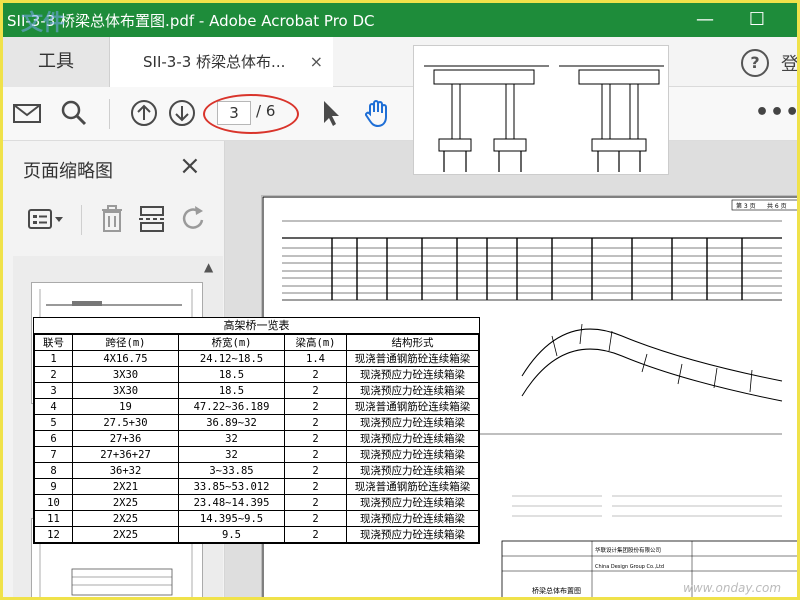 The height and width of the screenshot is (600, 800). What do you see at coordinates (81, 220) in the screenshot?
I see `sidebar-divider` at bounding box center [81, 220].